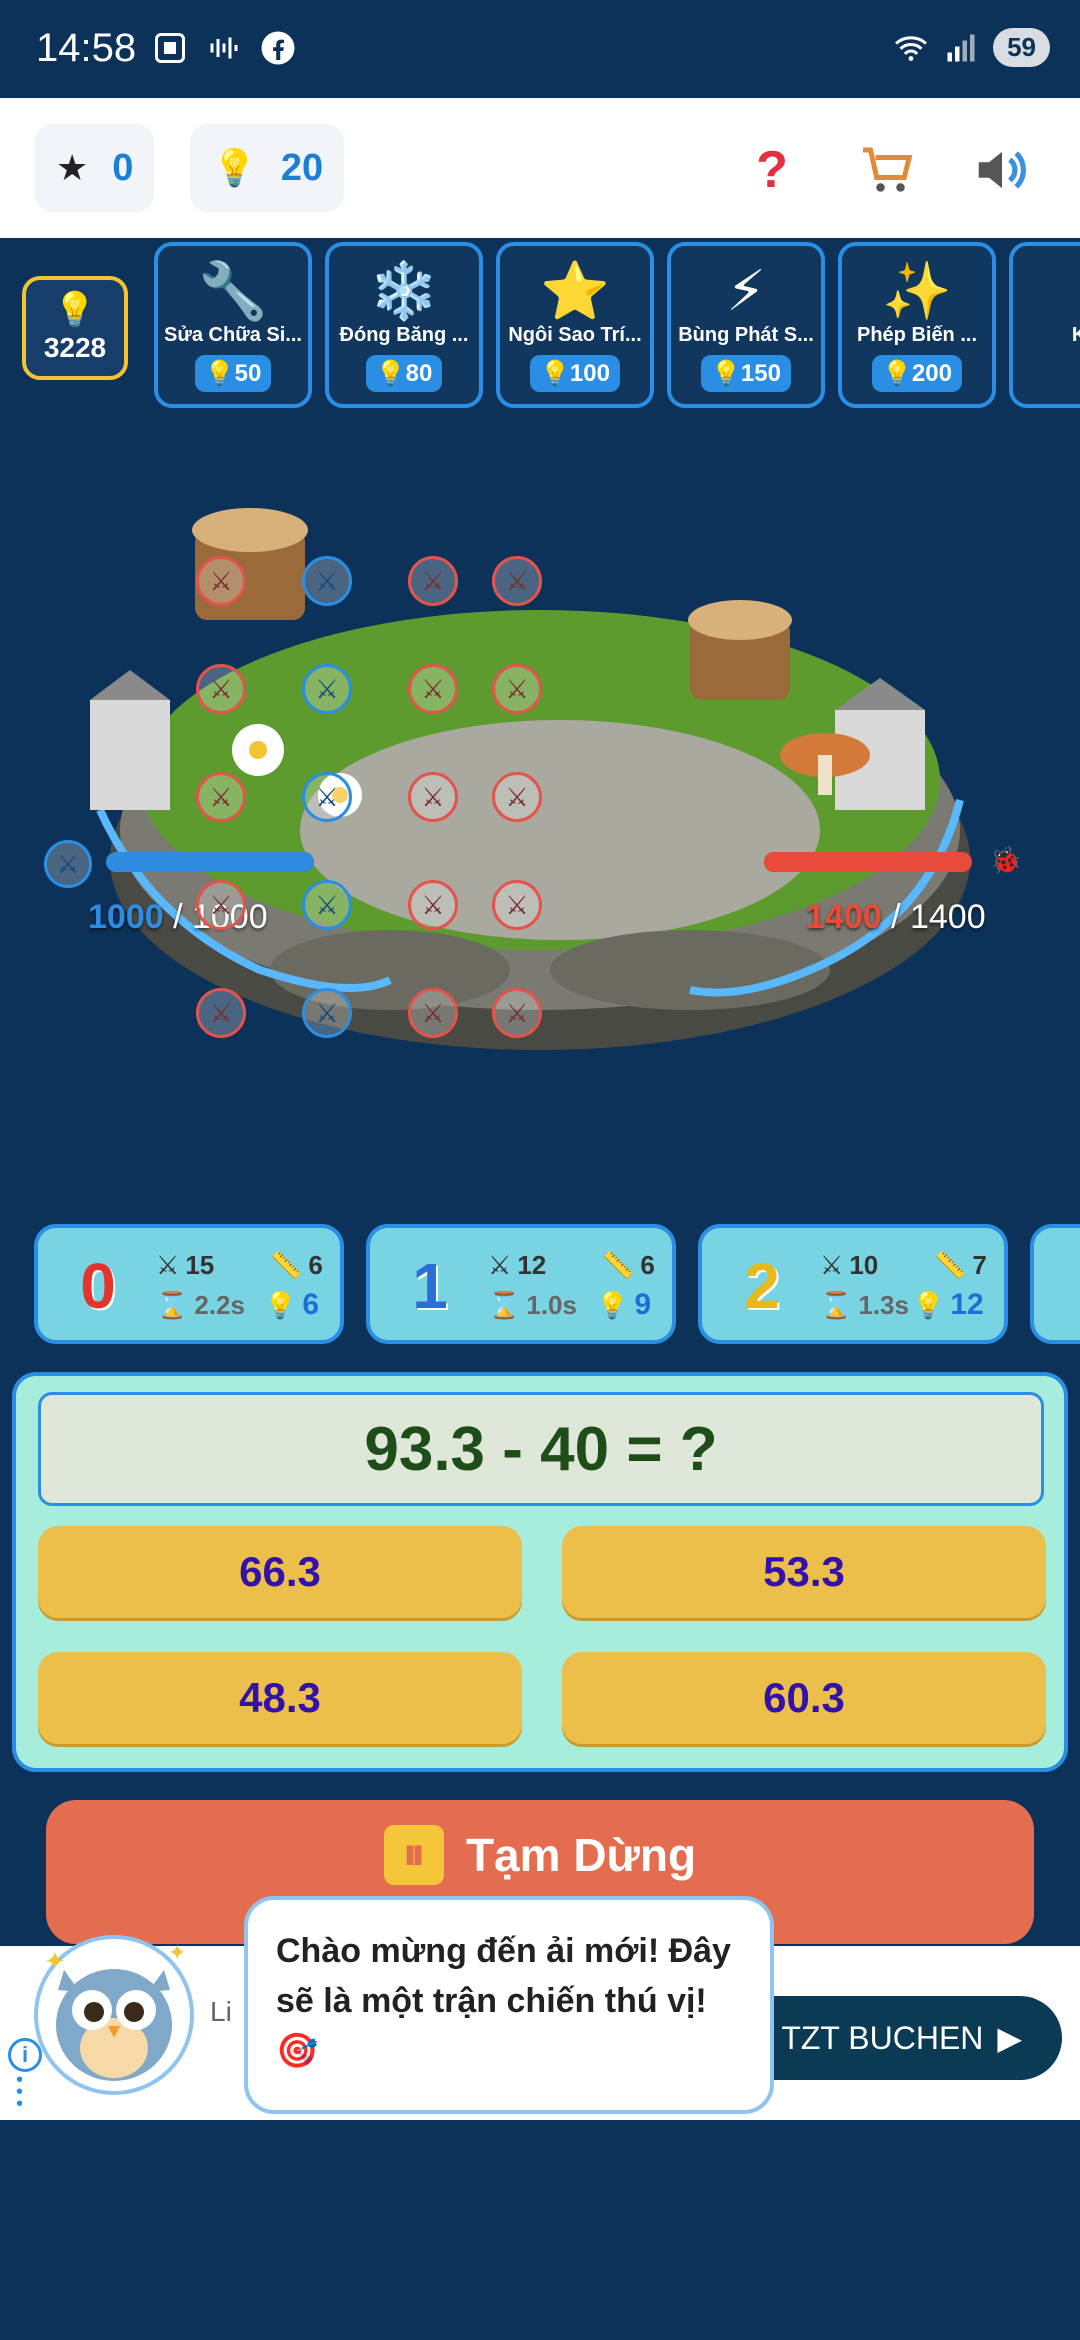 The height and width of the screenshot is (2340, 1080). What do you see at coordinates (762, 1286) in the screenshot?
I see `hero-avatar: 2` at bounding box center [762, 1286].